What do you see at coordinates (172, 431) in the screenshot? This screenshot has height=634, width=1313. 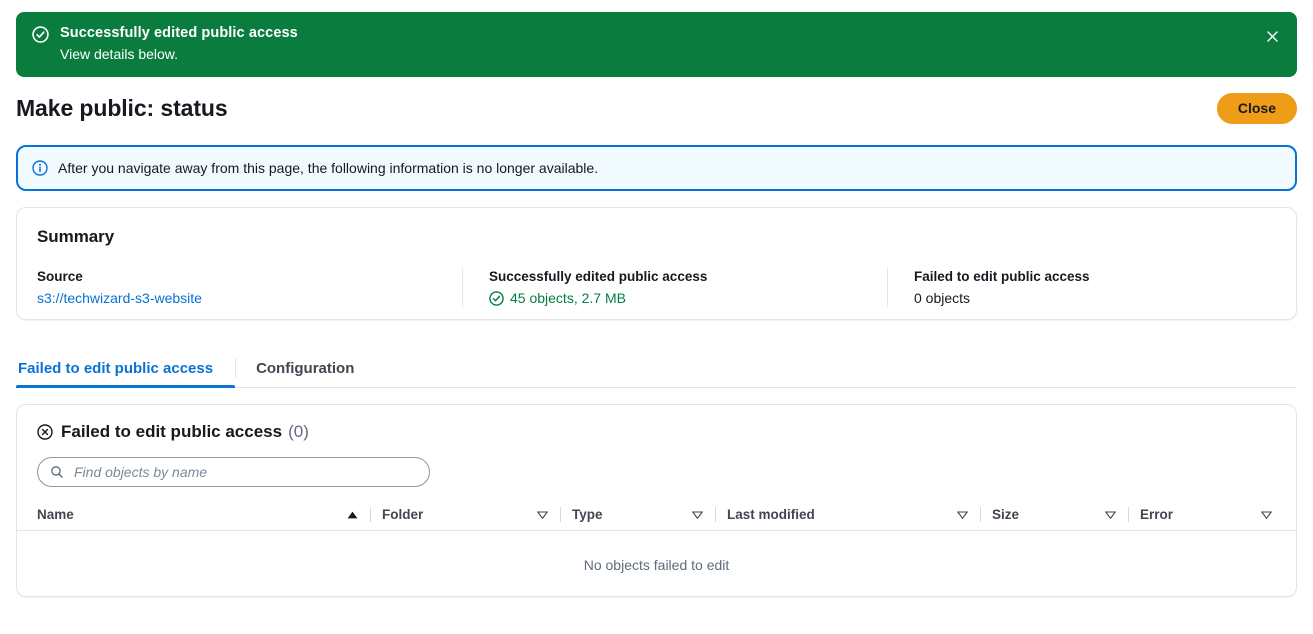 I see `panel-title: Failed to edit public access` at bounding box center [172, 431].